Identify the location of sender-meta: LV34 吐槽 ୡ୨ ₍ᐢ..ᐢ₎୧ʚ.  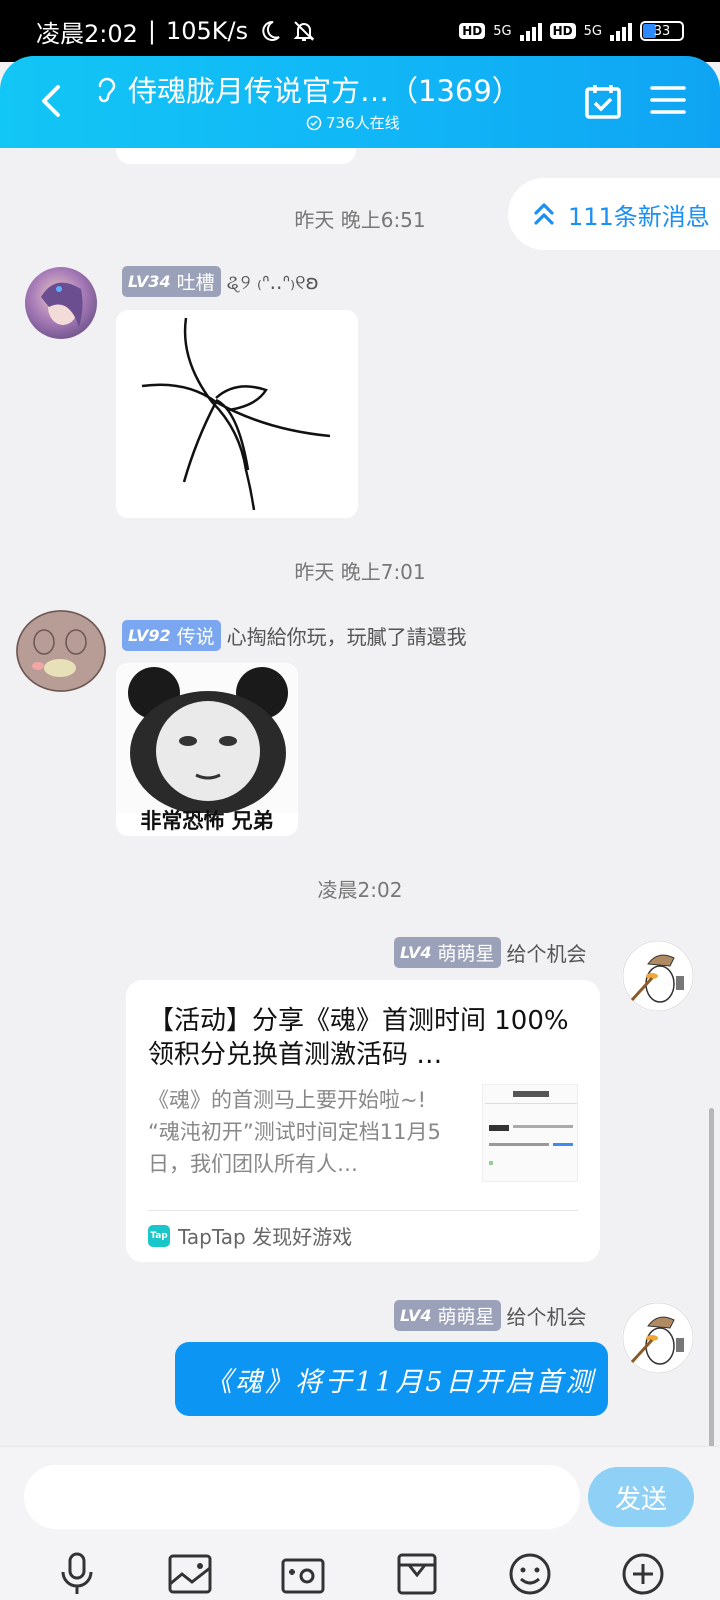
(220, 281).